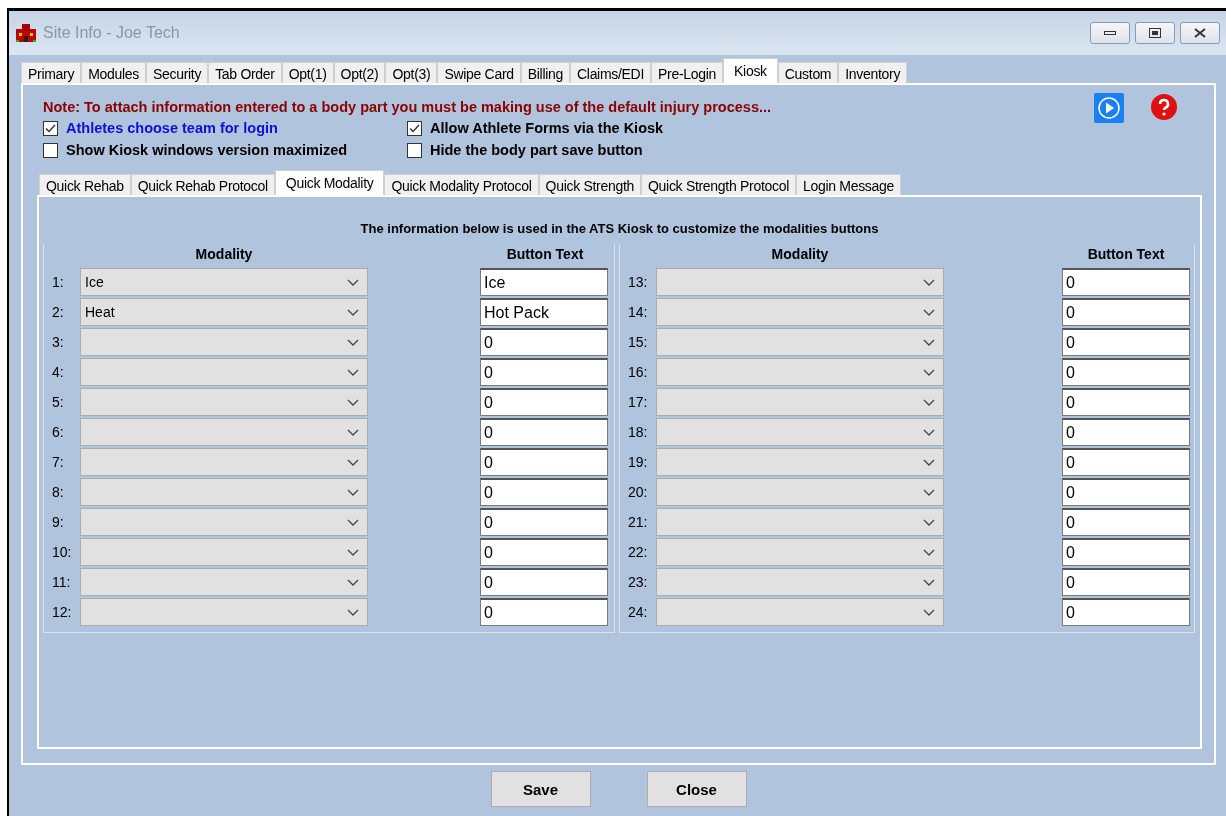 Image resolution: width=1226 pixels, height=816 pixels. Describe the element at coordinates (696, 789) in the screenshot. I see `dialog-button: Close` at that location.